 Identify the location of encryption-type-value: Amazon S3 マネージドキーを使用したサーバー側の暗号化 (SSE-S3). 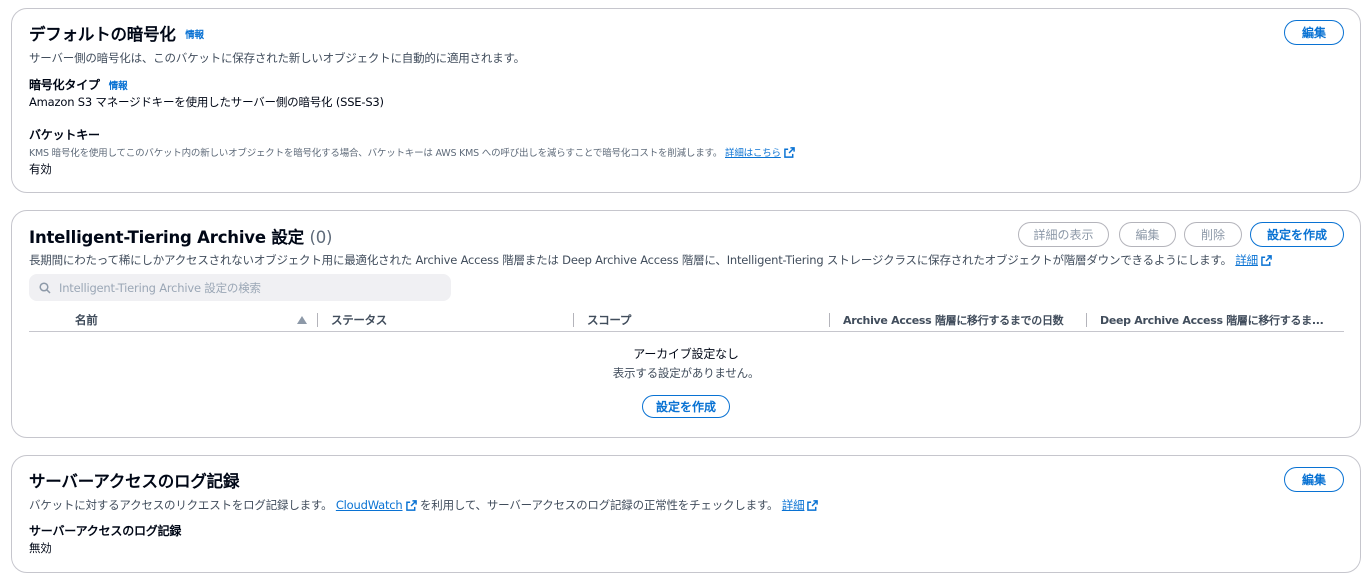
(206, 102).